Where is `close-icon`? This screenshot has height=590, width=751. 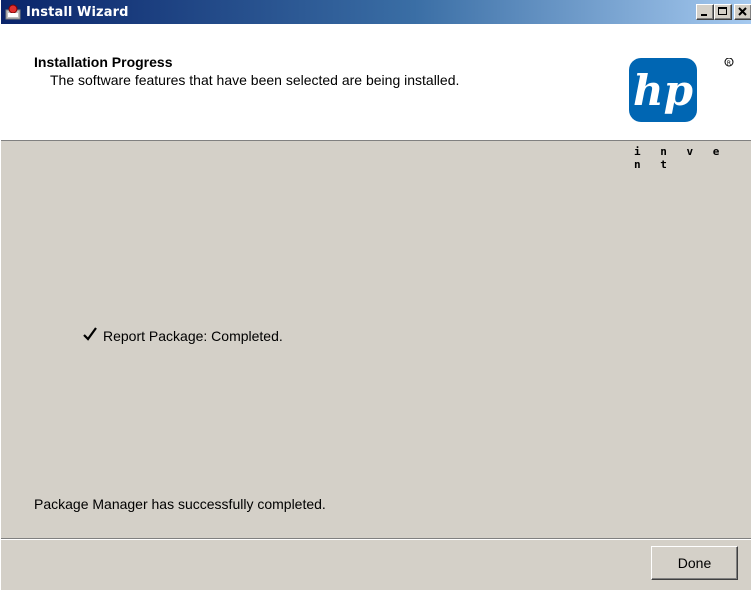 close-icon is located at coordinates (742, 12).